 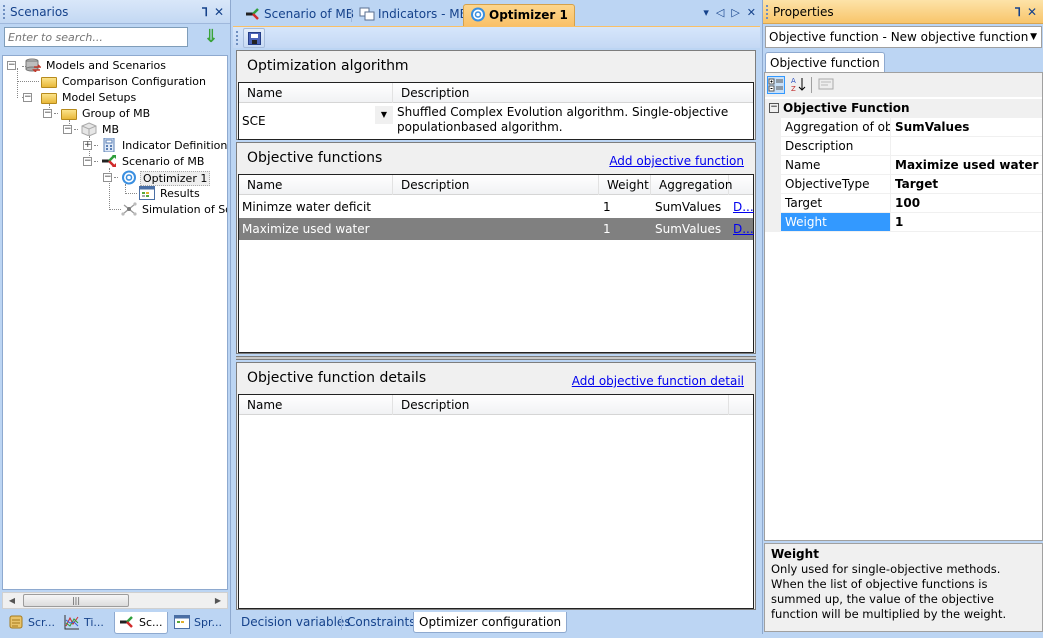 I want to click on grid-header: Name Description, so click(x=496, y=93).